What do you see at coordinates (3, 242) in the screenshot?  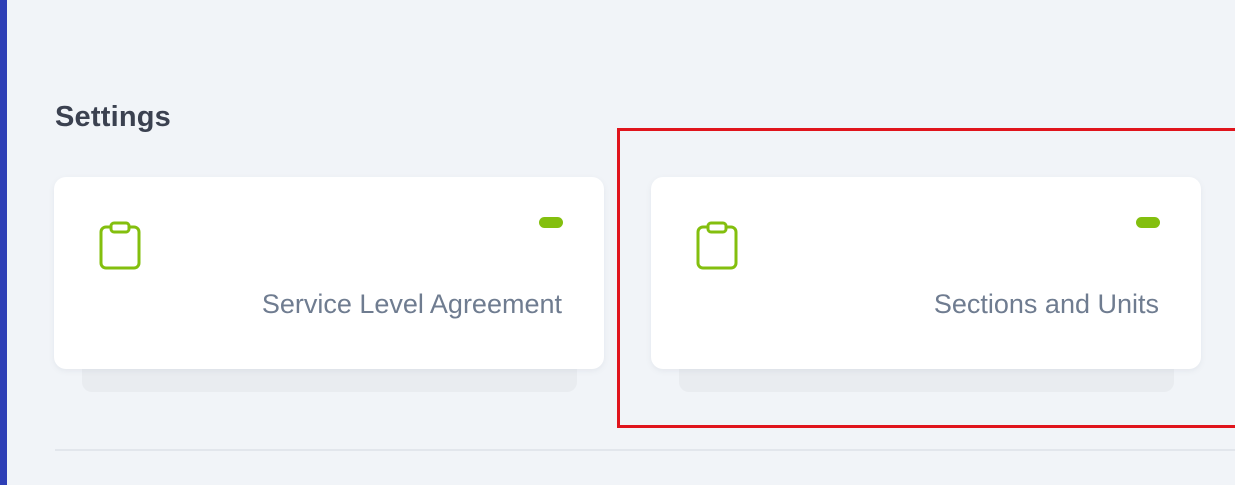 I see `left-accent-bar` at bounding box center [3, 242].